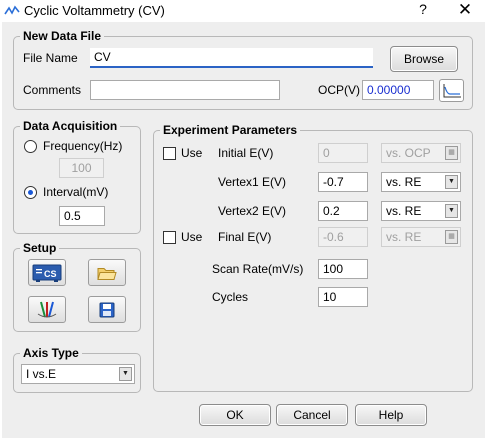  What do you see at coordinates (50, 274) in the screenshot?
I see `instrument-cs-text: CS` at bounding box center [50, 274].